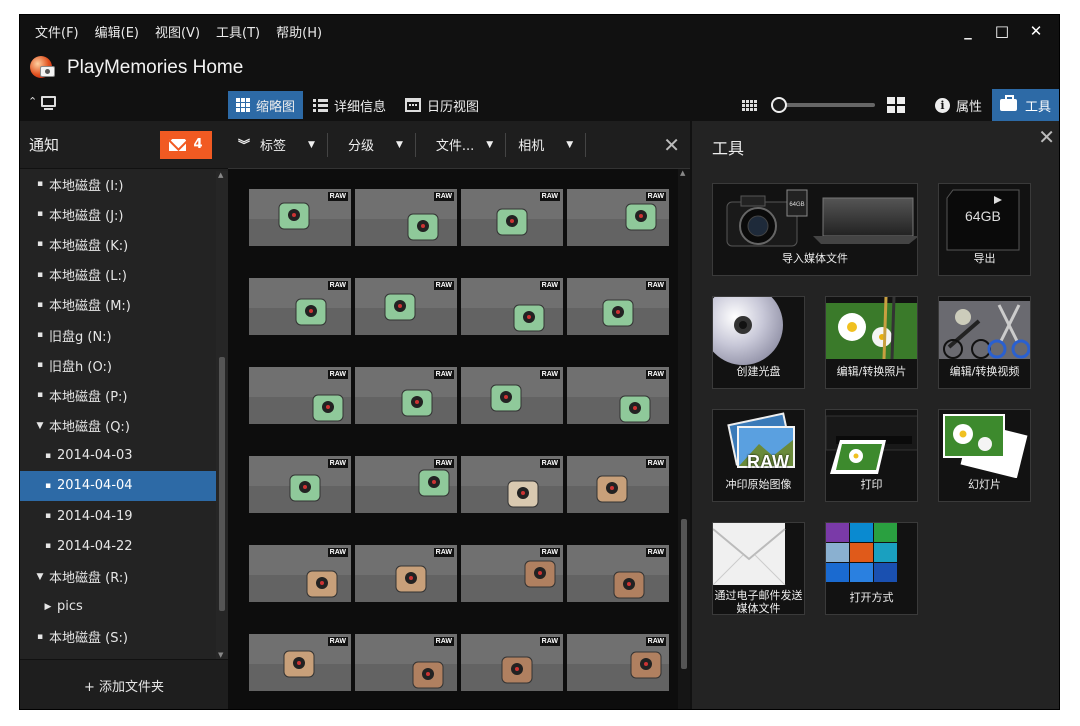  I want to click on minimize-button: _, so click(968, 31).